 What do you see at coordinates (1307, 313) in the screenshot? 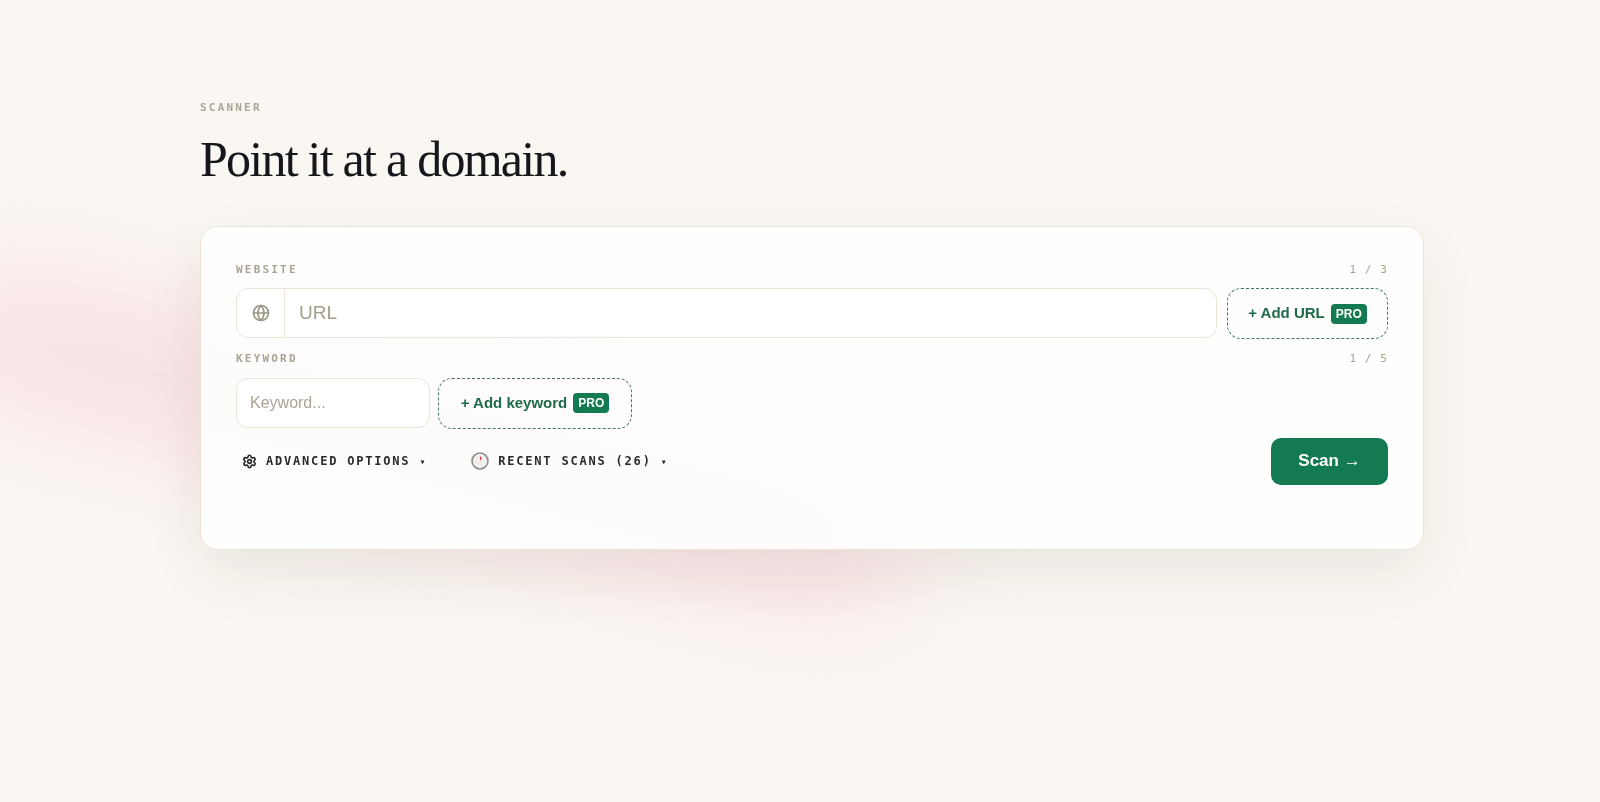
I see `add-button: + Add URL PRO` at bounding box center [1307, 313].